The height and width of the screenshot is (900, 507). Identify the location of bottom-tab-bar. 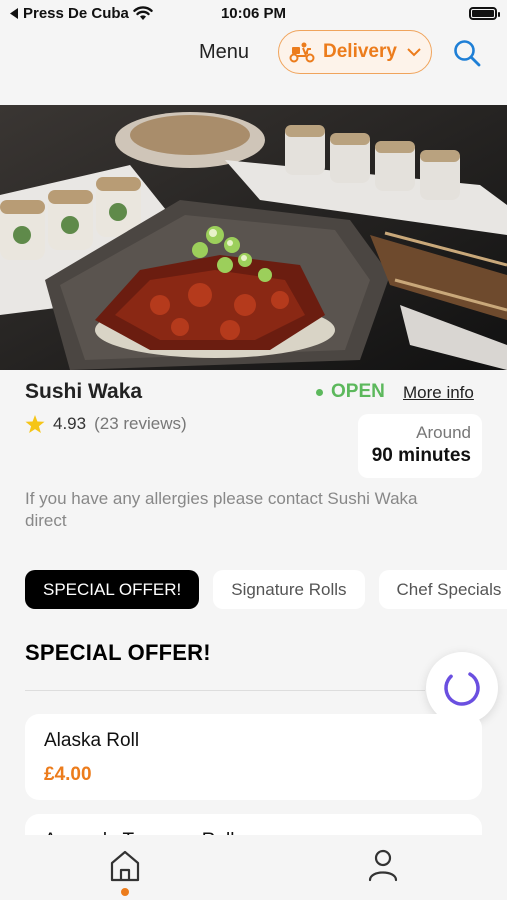
(253, 867).